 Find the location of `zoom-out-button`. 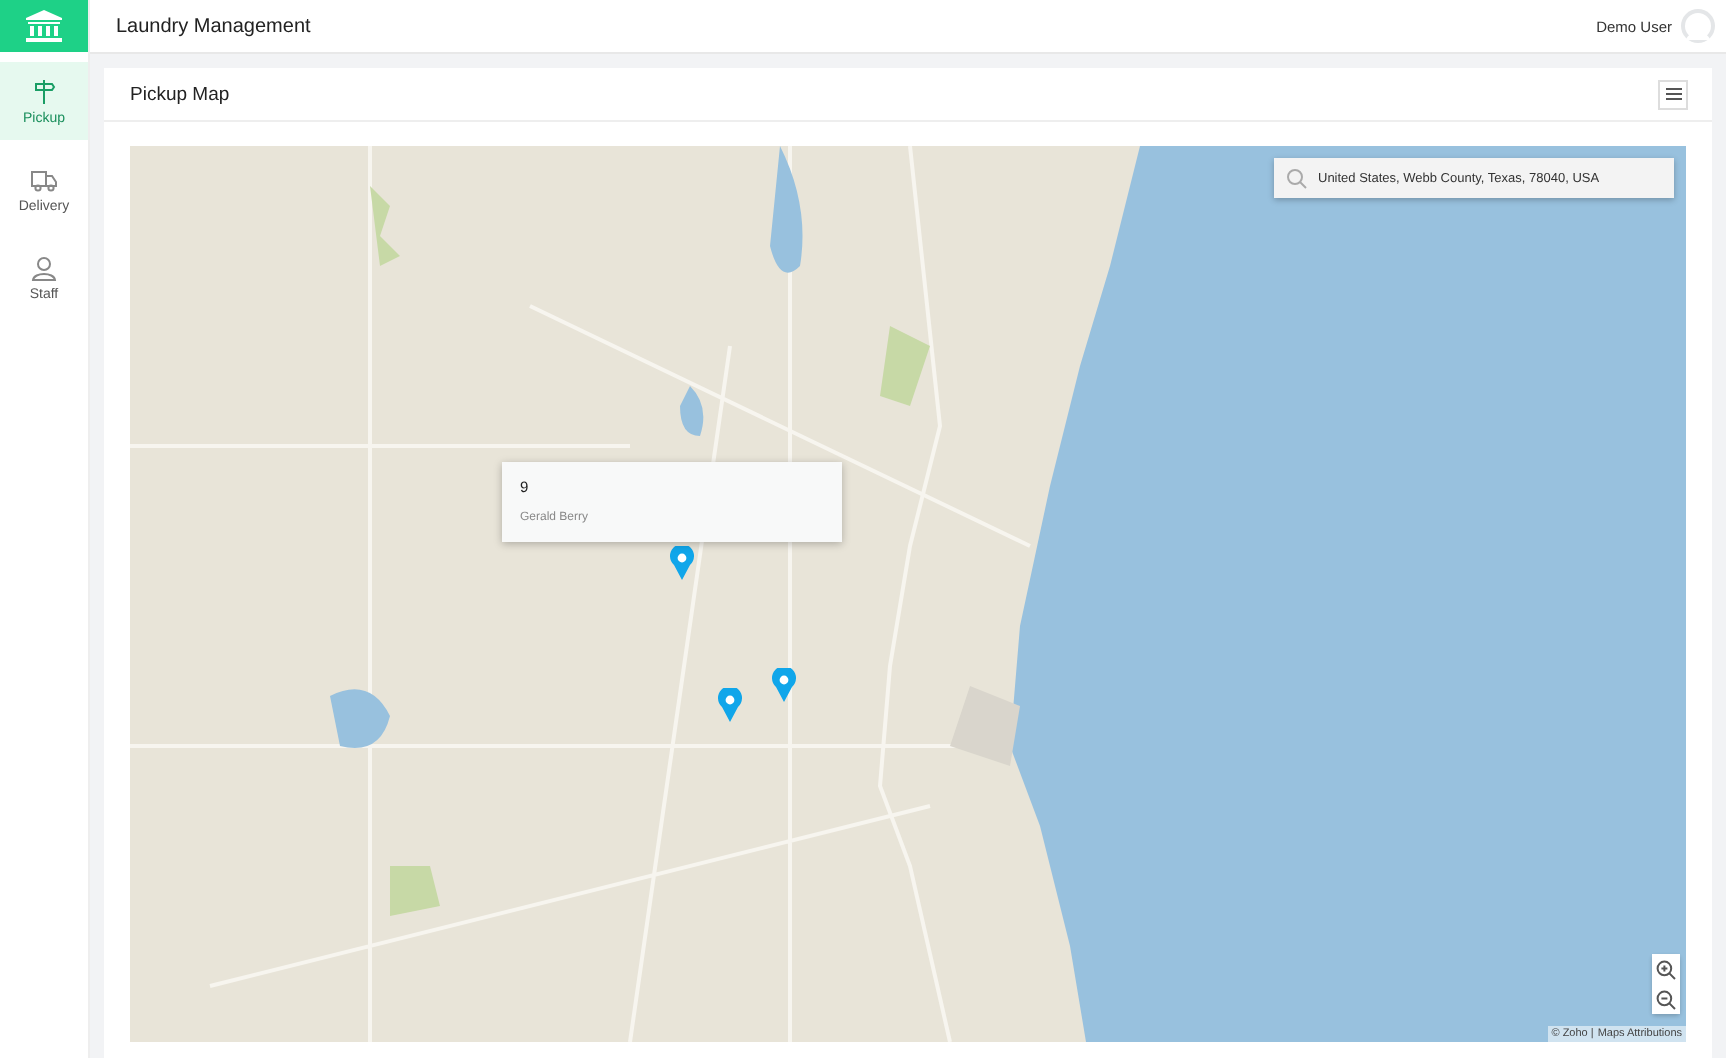

zoom-out-button is located at coordinates (1666, 999).